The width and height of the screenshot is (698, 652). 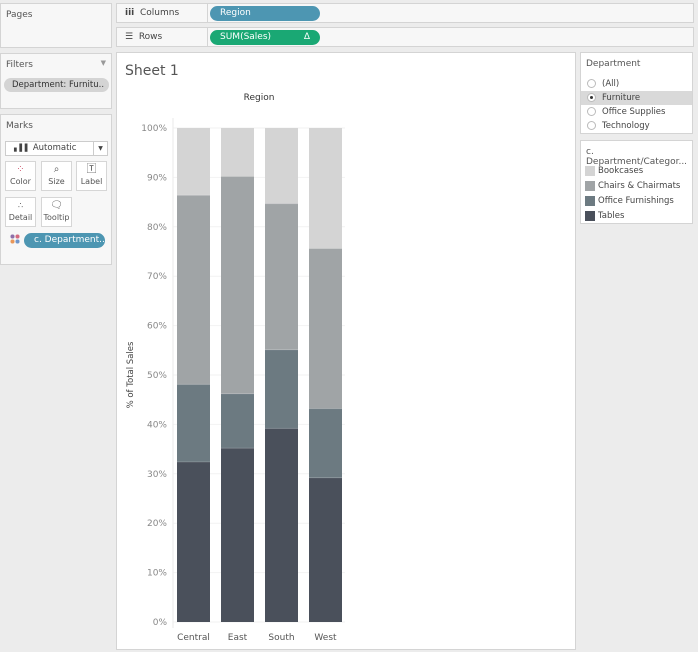 What do you see at coordinates (91, 176) in the screenshot?
I see `label-button: 🅃 Label` at bounding box center [91, 176].